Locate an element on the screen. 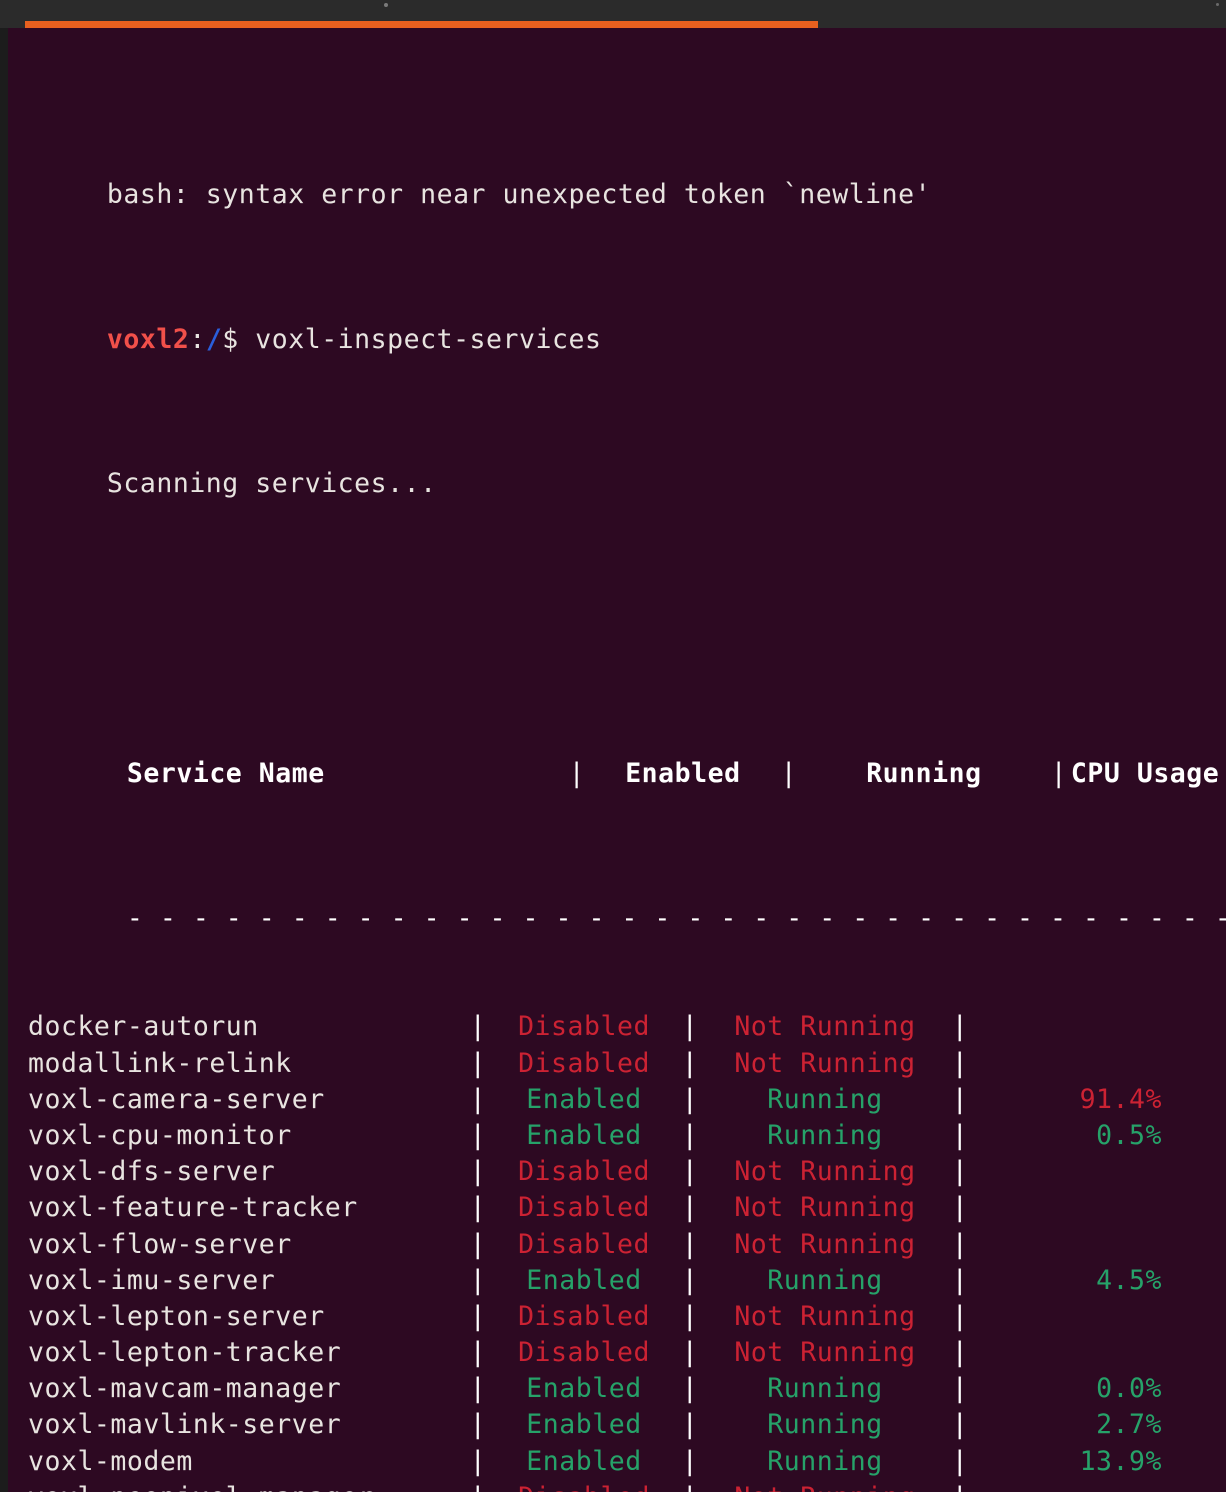 This screenshot has width=1226, height=1492. prompt-sigil: $ is located at coordinates (230, 339).